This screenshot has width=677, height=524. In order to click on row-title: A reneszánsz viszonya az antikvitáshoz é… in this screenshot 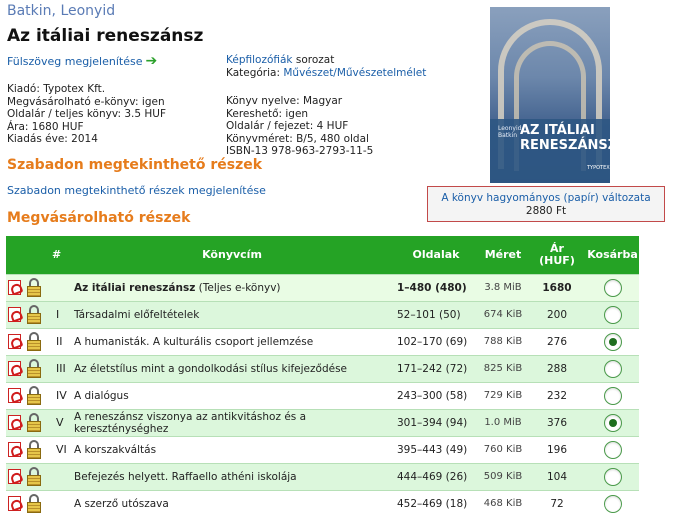, I will do `click(190, 423)`.